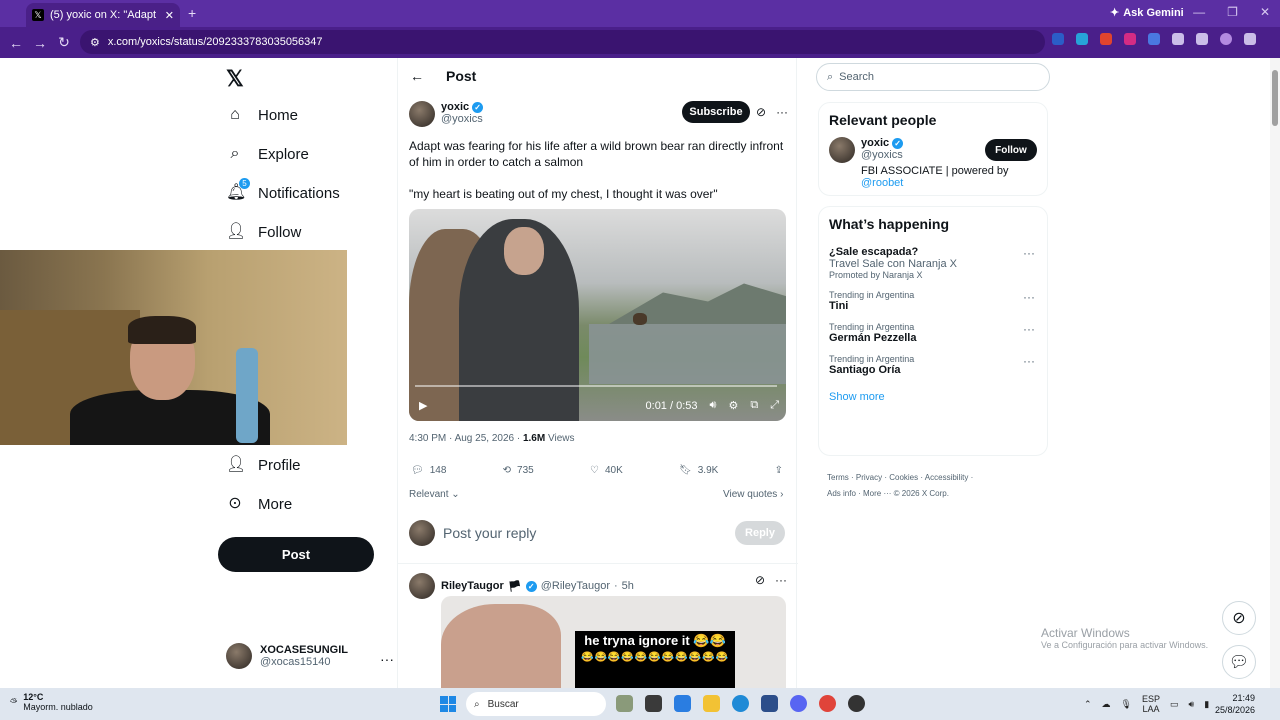 The image size is (1280, 720). I want to click on browser-tab: 𝕏 (5) yoxic on X: "Adapt was fearin ✕, so click(103, 15).